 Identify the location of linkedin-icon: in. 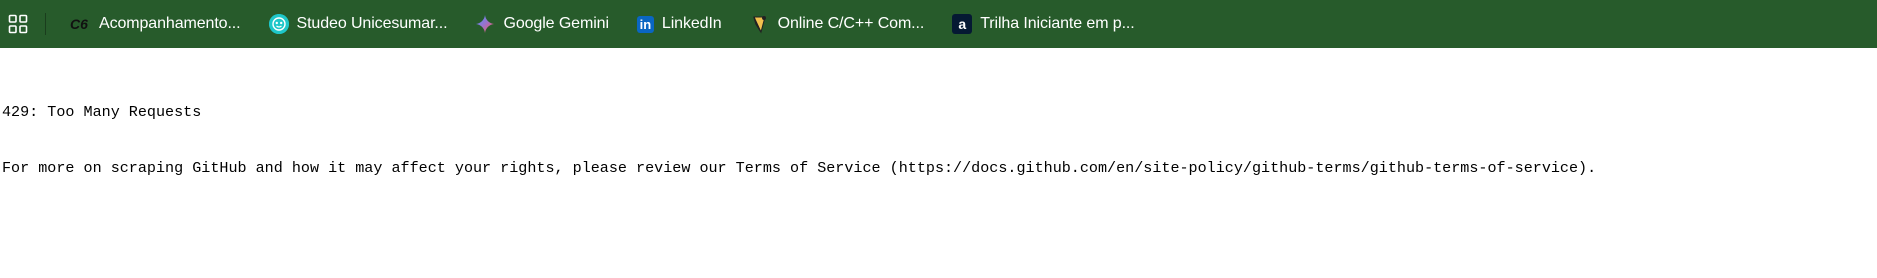
(645, 24).